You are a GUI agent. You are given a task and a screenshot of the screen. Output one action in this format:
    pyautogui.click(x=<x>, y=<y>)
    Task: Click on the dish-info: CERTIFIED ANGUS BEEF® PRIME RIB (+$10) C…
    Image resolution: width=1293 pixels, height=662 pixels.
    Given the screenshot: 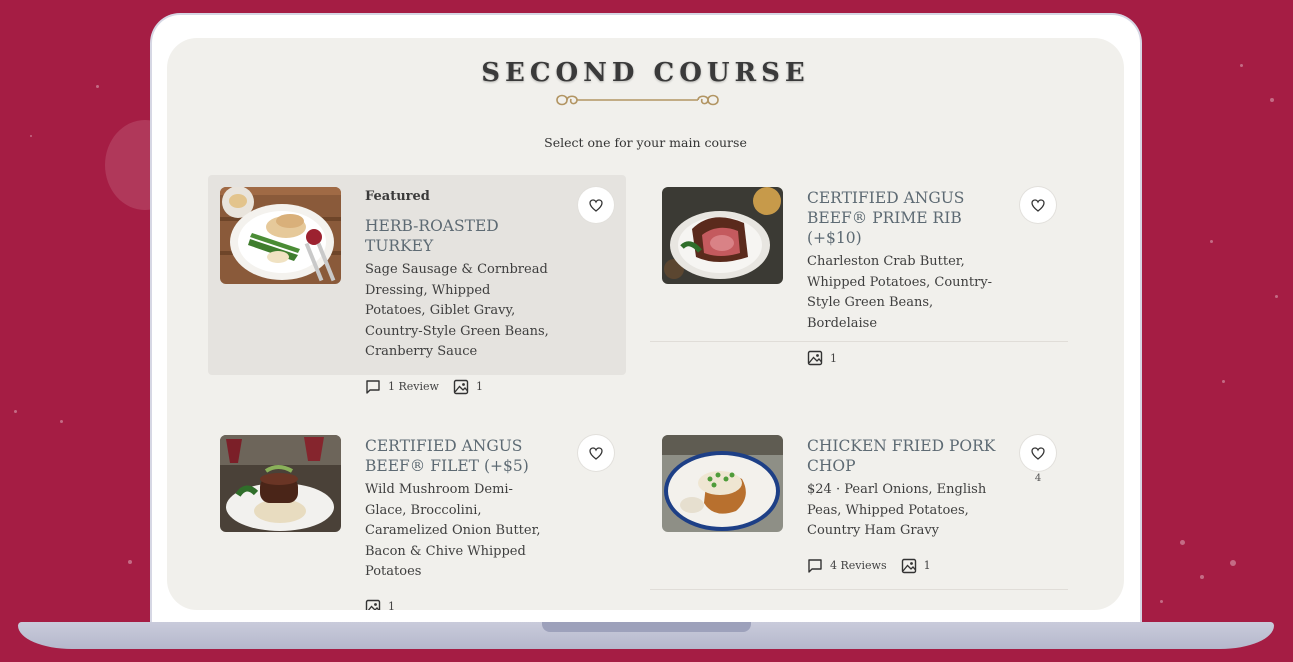 What is the action you would take?
    pyautogui.click(x=904, y=277)
    